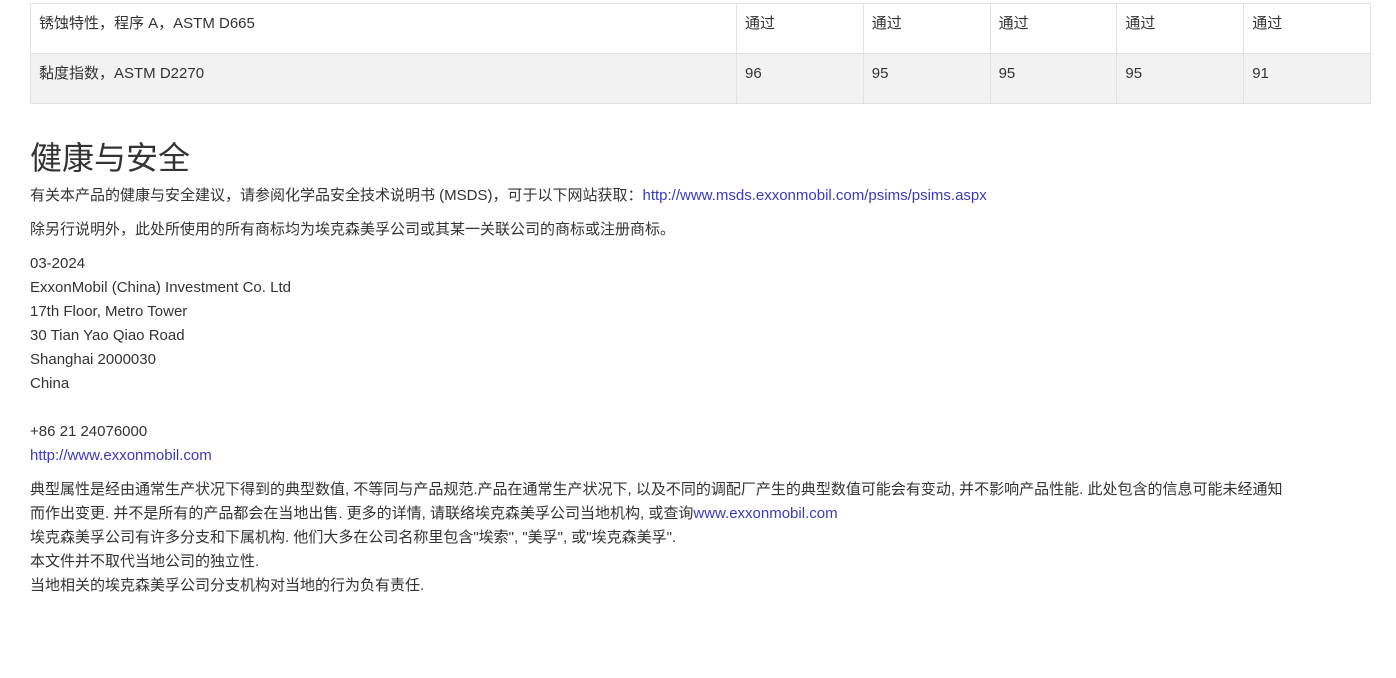 This screenshot has height=678, width=1396. I want to click on disclaimer-line: 本文件并不取代当地公司的独立性., so click(145, 561).